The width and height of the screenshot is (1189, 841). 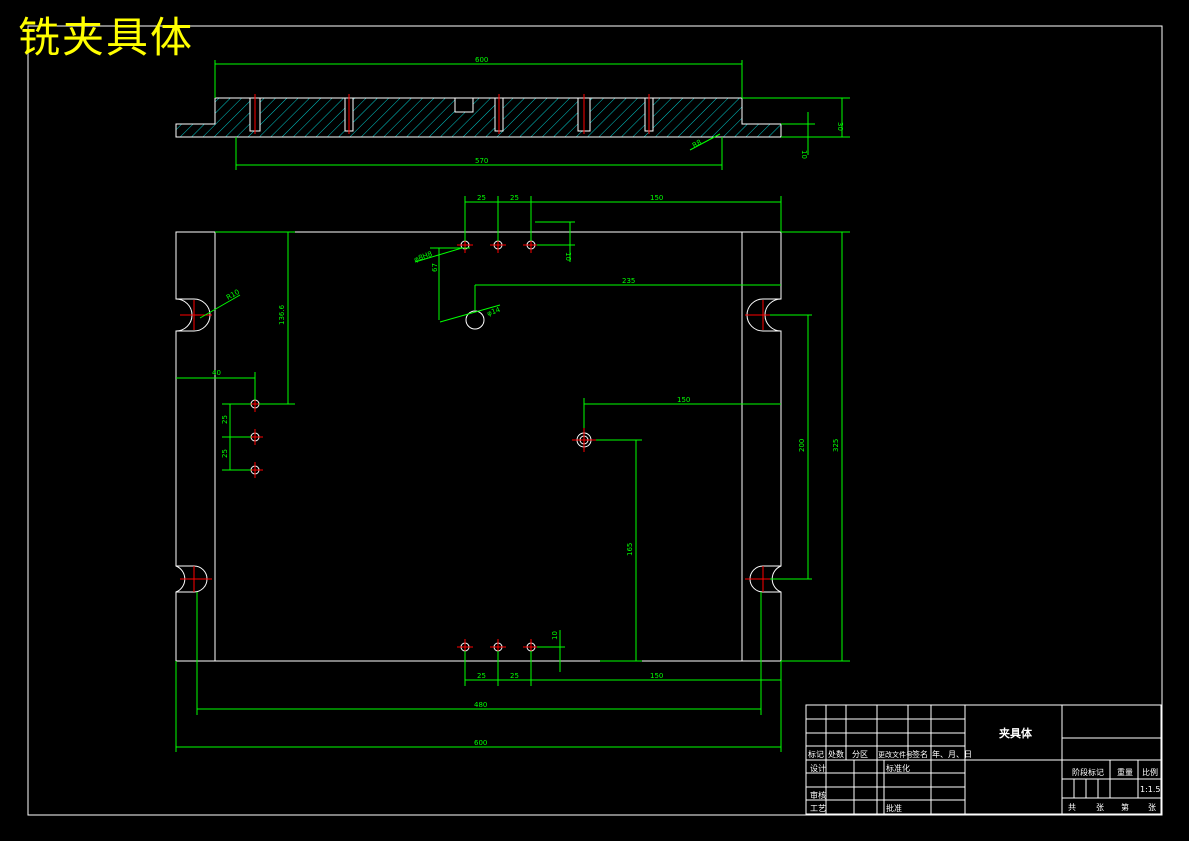 I want to click on sheet-no-prefix: 第, so click(x=1125, y=807).